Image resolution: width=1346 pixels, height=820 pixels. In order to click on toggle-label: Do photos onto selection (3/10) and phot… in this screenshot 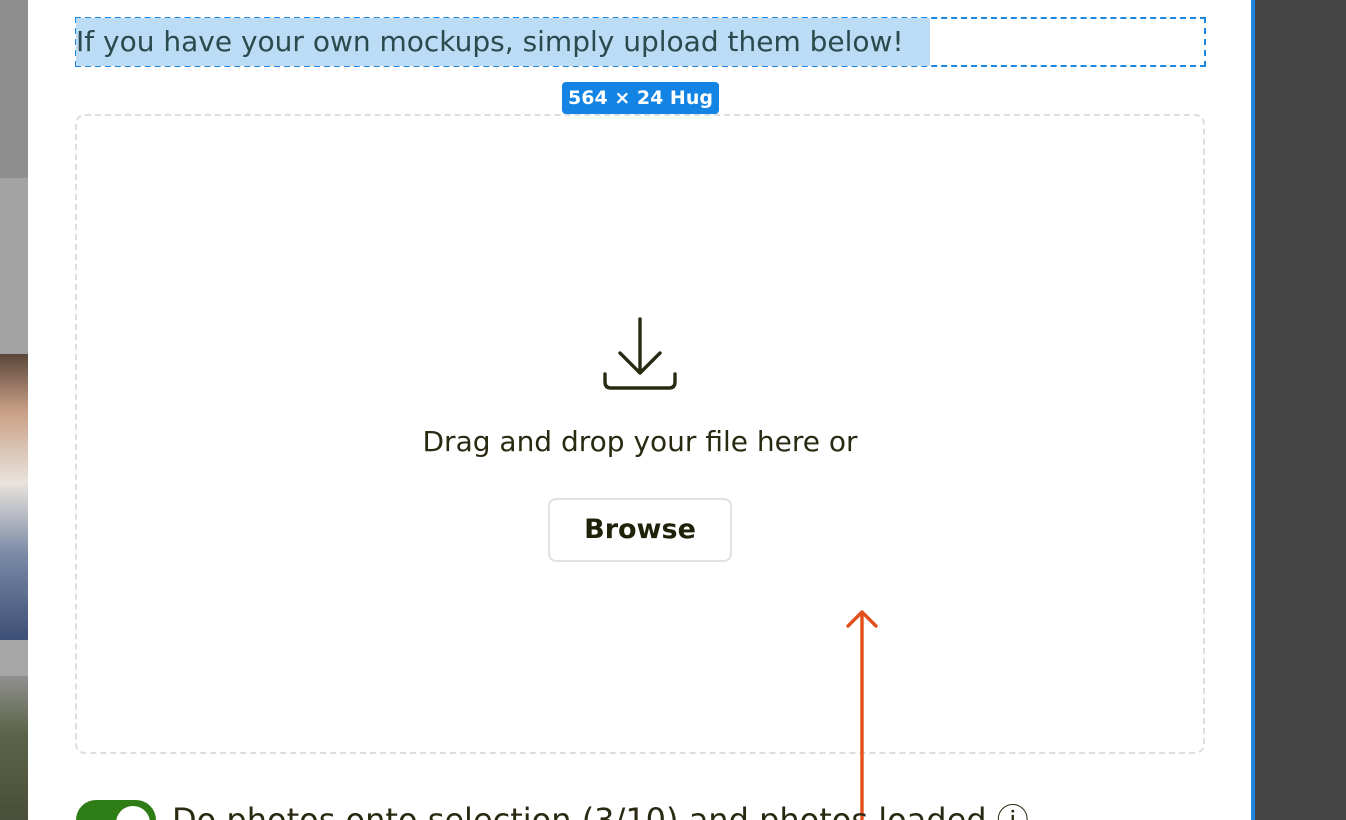, I will do `click(600, 810)`.